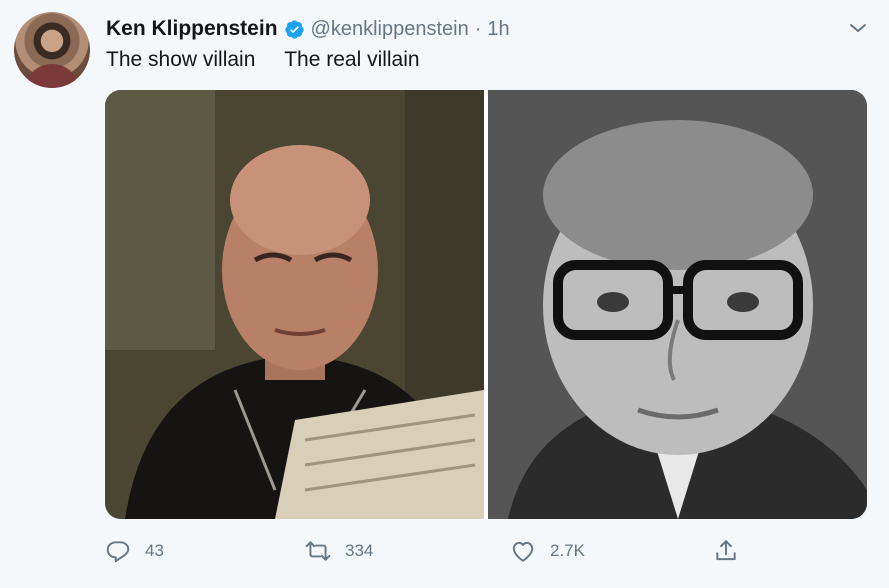  I want to click on reply-icon, so click(118, 552).